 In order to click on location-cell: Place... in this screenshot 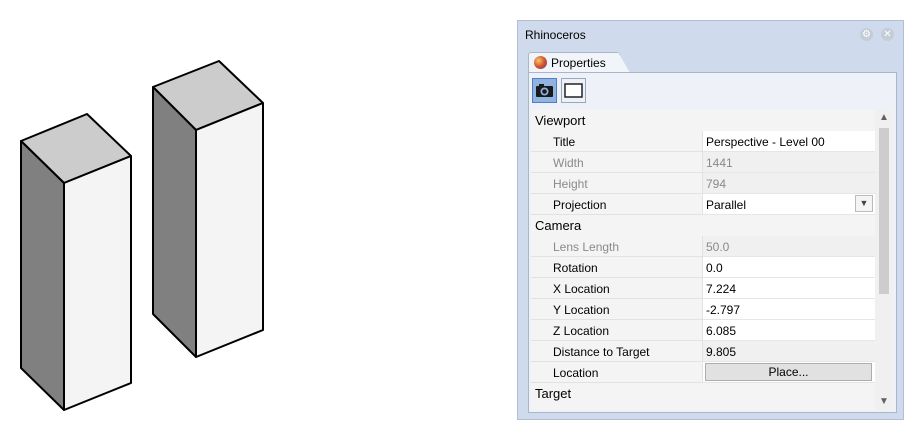, I will do `click(788, 372)`.